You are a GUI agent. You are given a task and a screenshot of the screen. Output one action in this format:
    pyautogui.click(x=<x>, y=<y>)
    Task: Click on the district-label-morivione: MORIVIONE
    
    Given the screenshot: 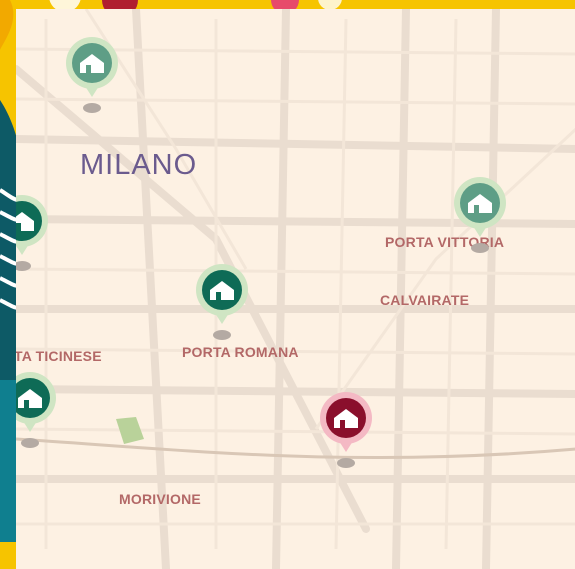 What is the action you would take?
    pyautogui.click(x=160, y=499)
    